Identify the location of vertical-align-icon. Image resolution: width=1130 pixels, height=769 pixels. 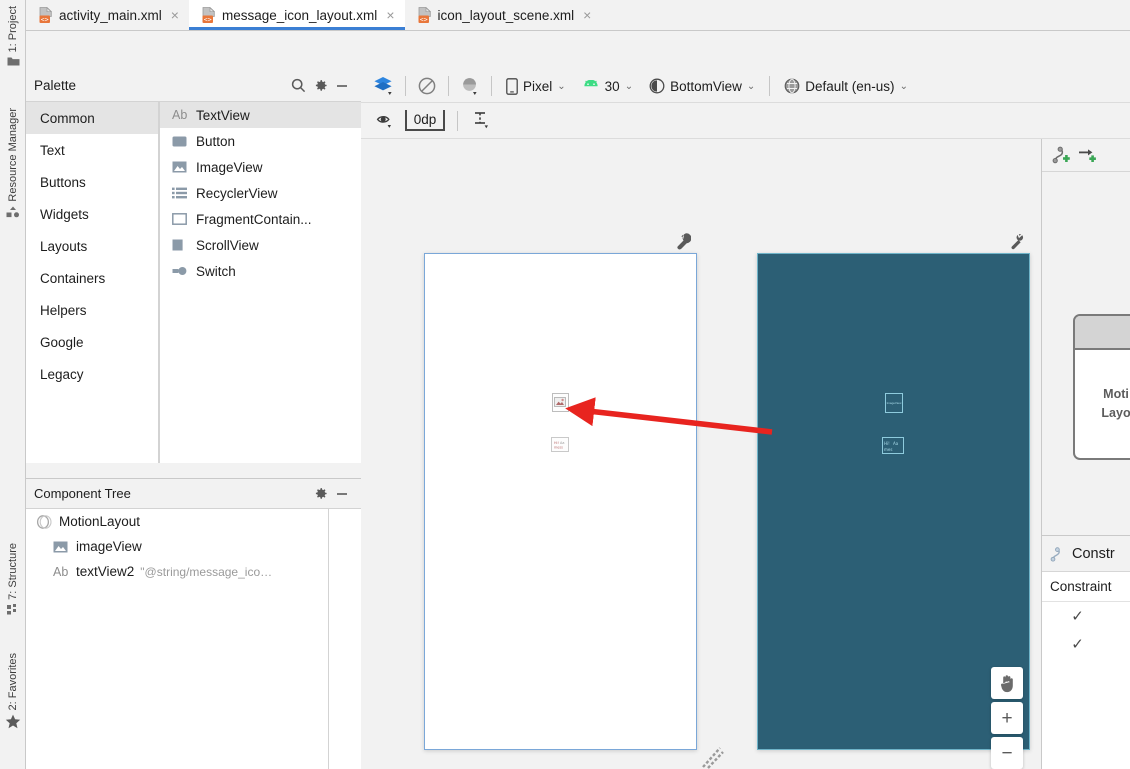
(481, 121).